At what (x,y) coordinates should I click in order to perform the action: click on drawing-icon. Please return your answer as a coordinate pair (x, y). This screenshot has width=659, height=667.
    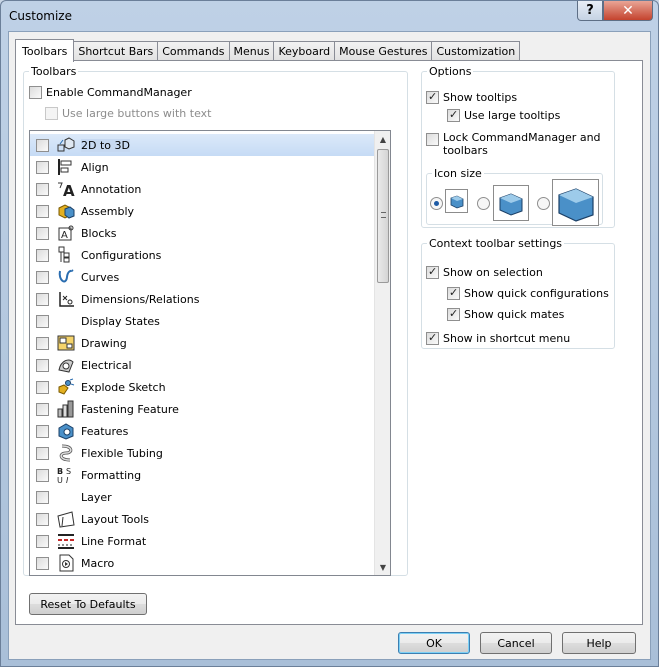
    Looking at the image, I should click on (66, 343).